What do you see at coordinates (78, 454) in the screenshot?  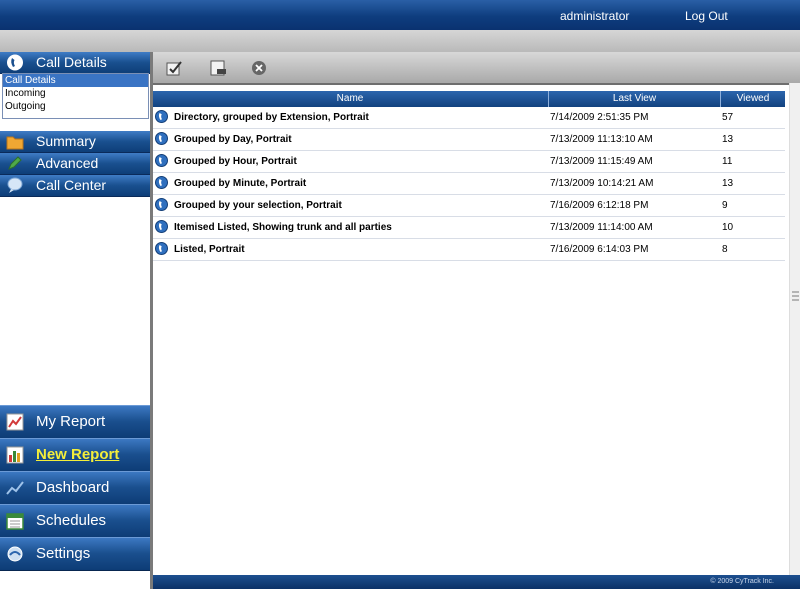 I see `nav-new-report-label: New Report` at bounding box center [78, 454].